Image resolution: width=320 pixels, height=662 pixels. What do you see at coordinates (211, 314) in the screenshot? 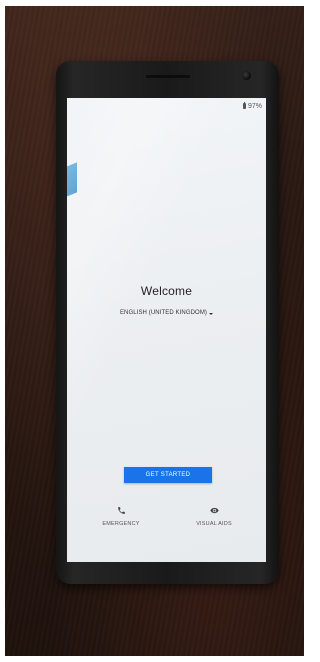
I see `chevron-down-icon` at bounding box center [211, 314].